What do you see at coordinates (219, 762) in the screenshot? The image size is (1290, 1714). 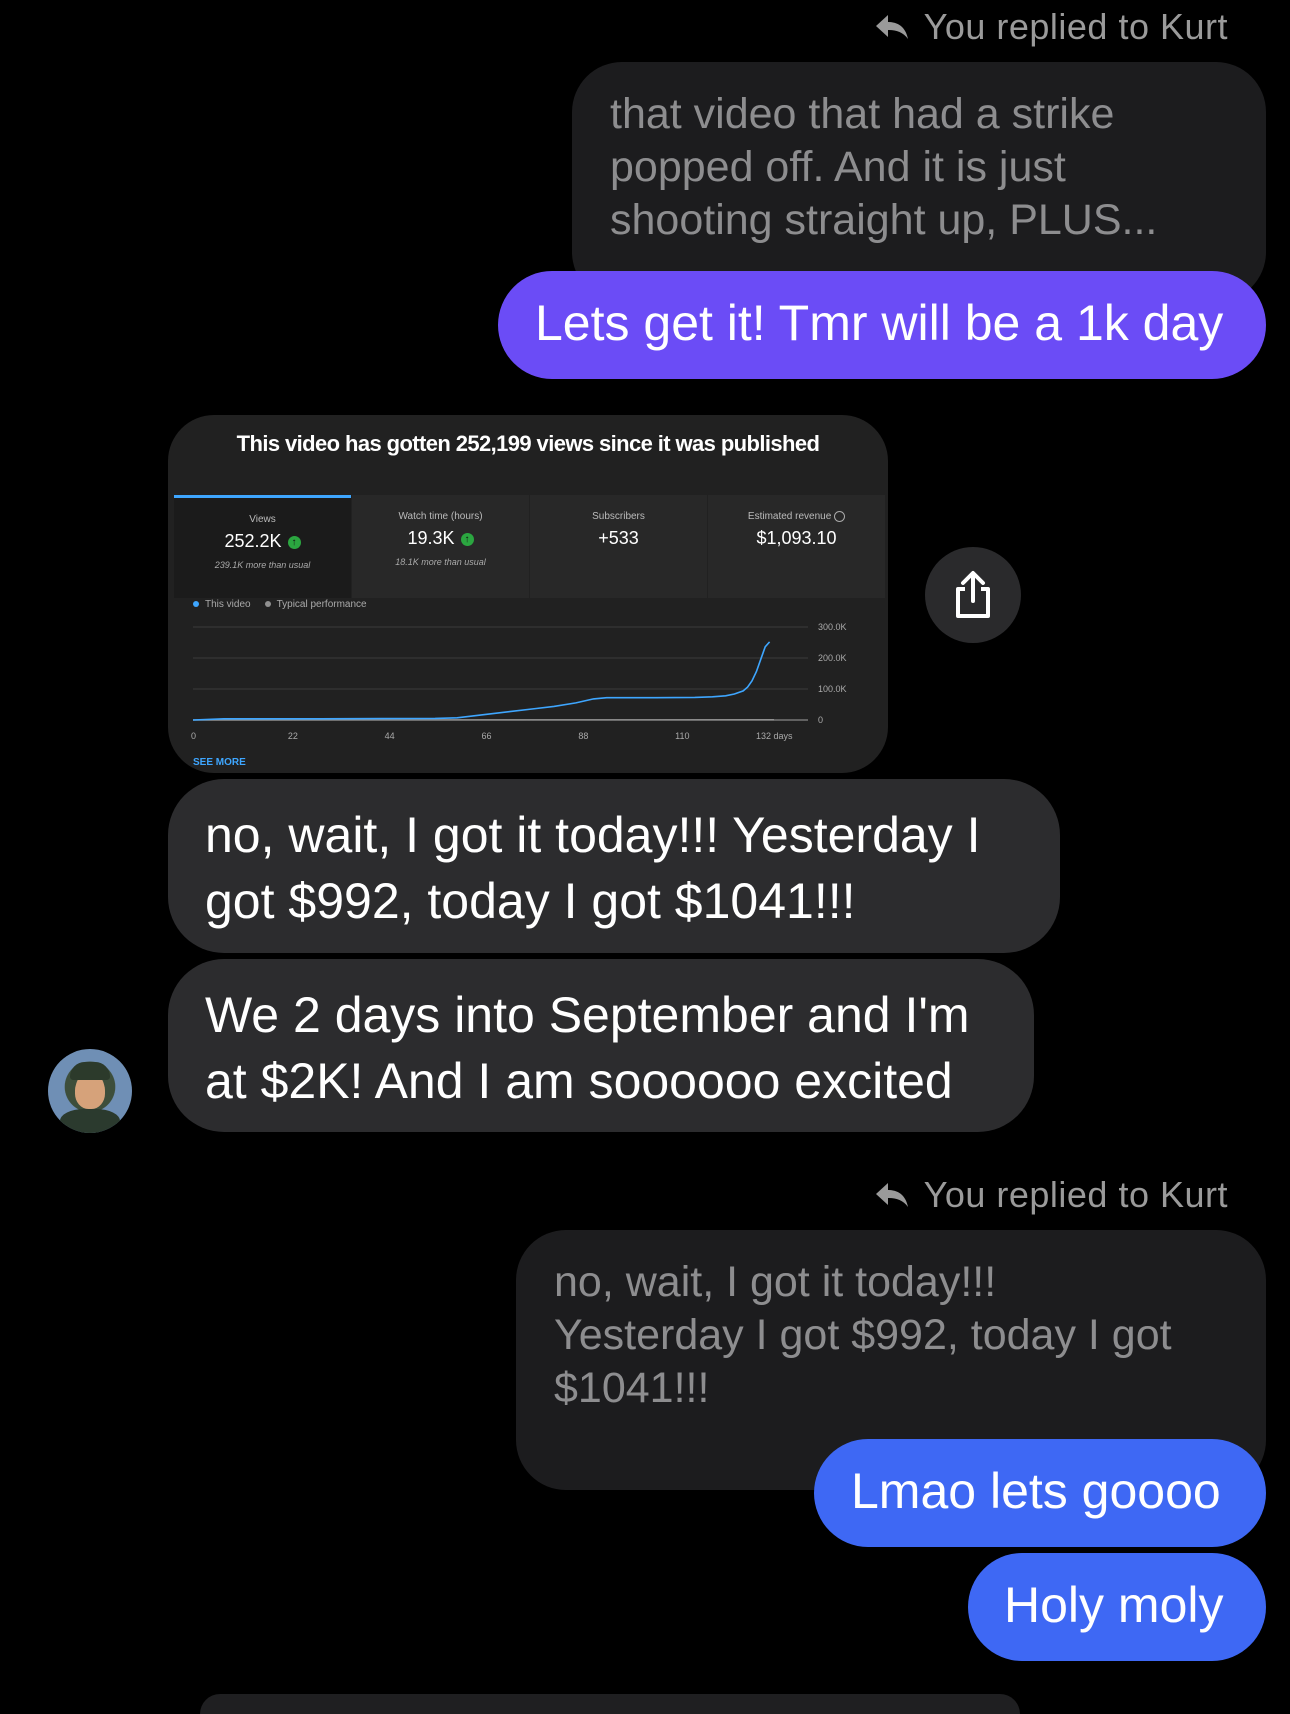 I see `see-more-link: SEE MORE` at bounding box center [219, 762].